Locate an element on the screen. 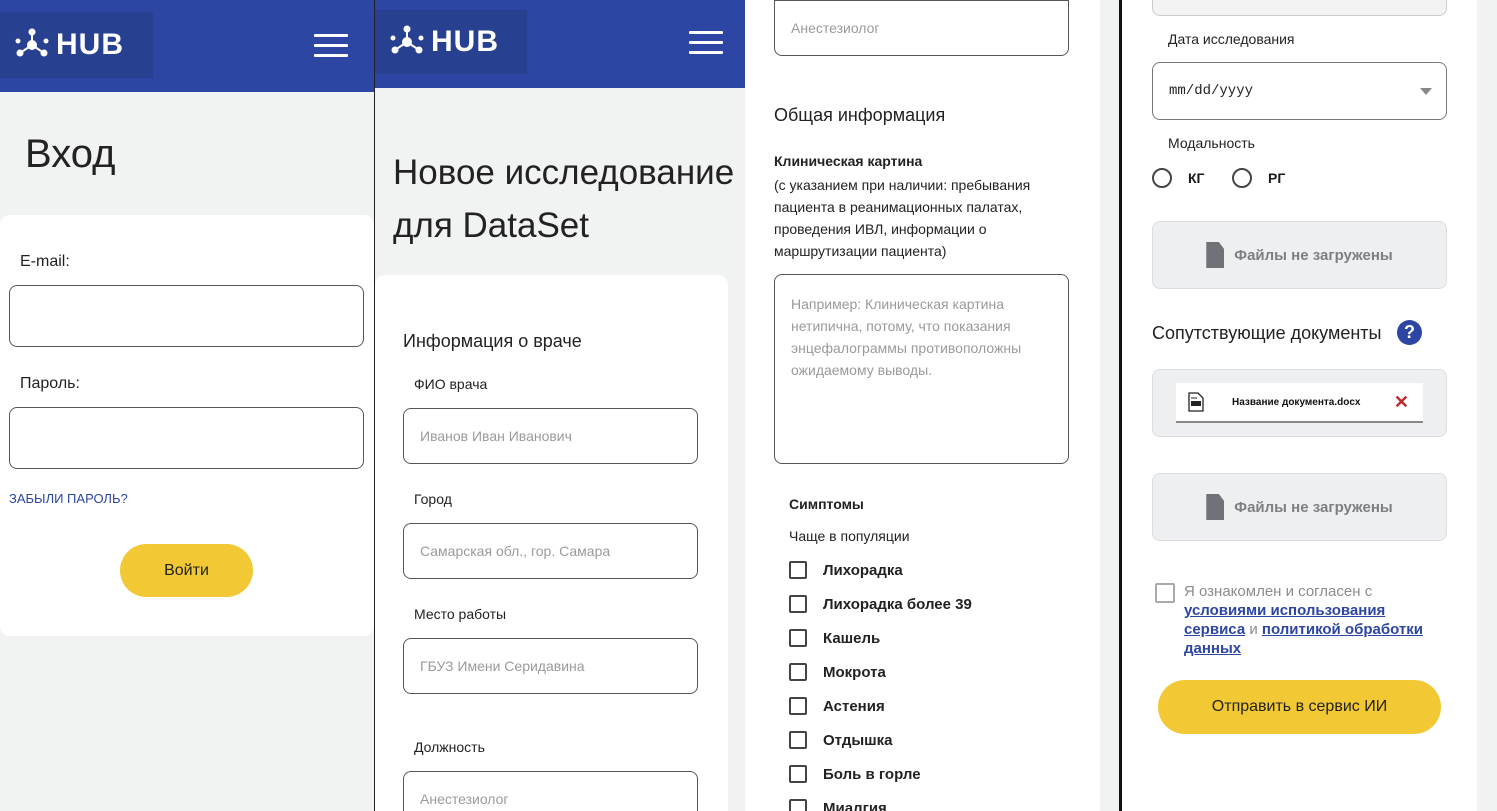 This screenshot has height=811, width=1497. modality-radio-rg: РГ is located at coordinates (1258, 178).